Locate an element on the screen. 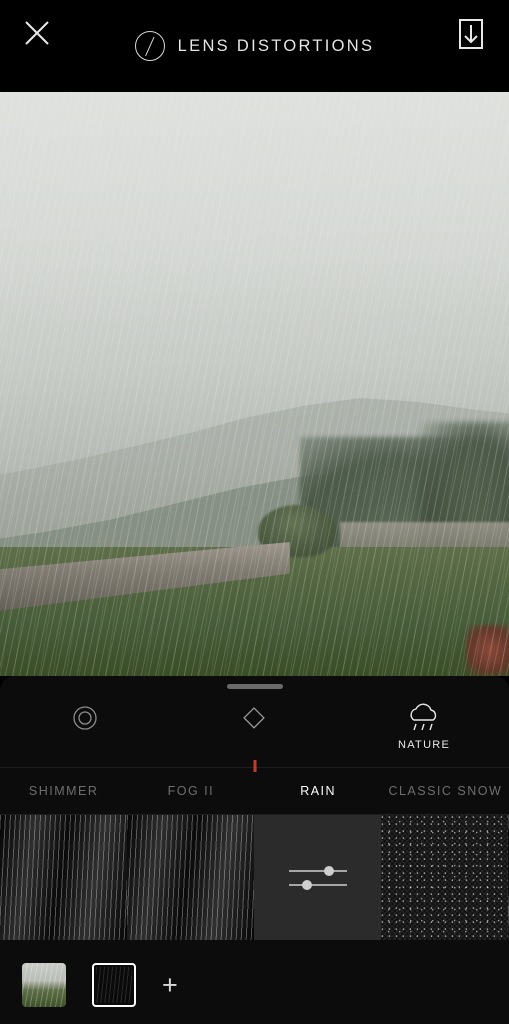  export-button is located at coordinates (471, 34).